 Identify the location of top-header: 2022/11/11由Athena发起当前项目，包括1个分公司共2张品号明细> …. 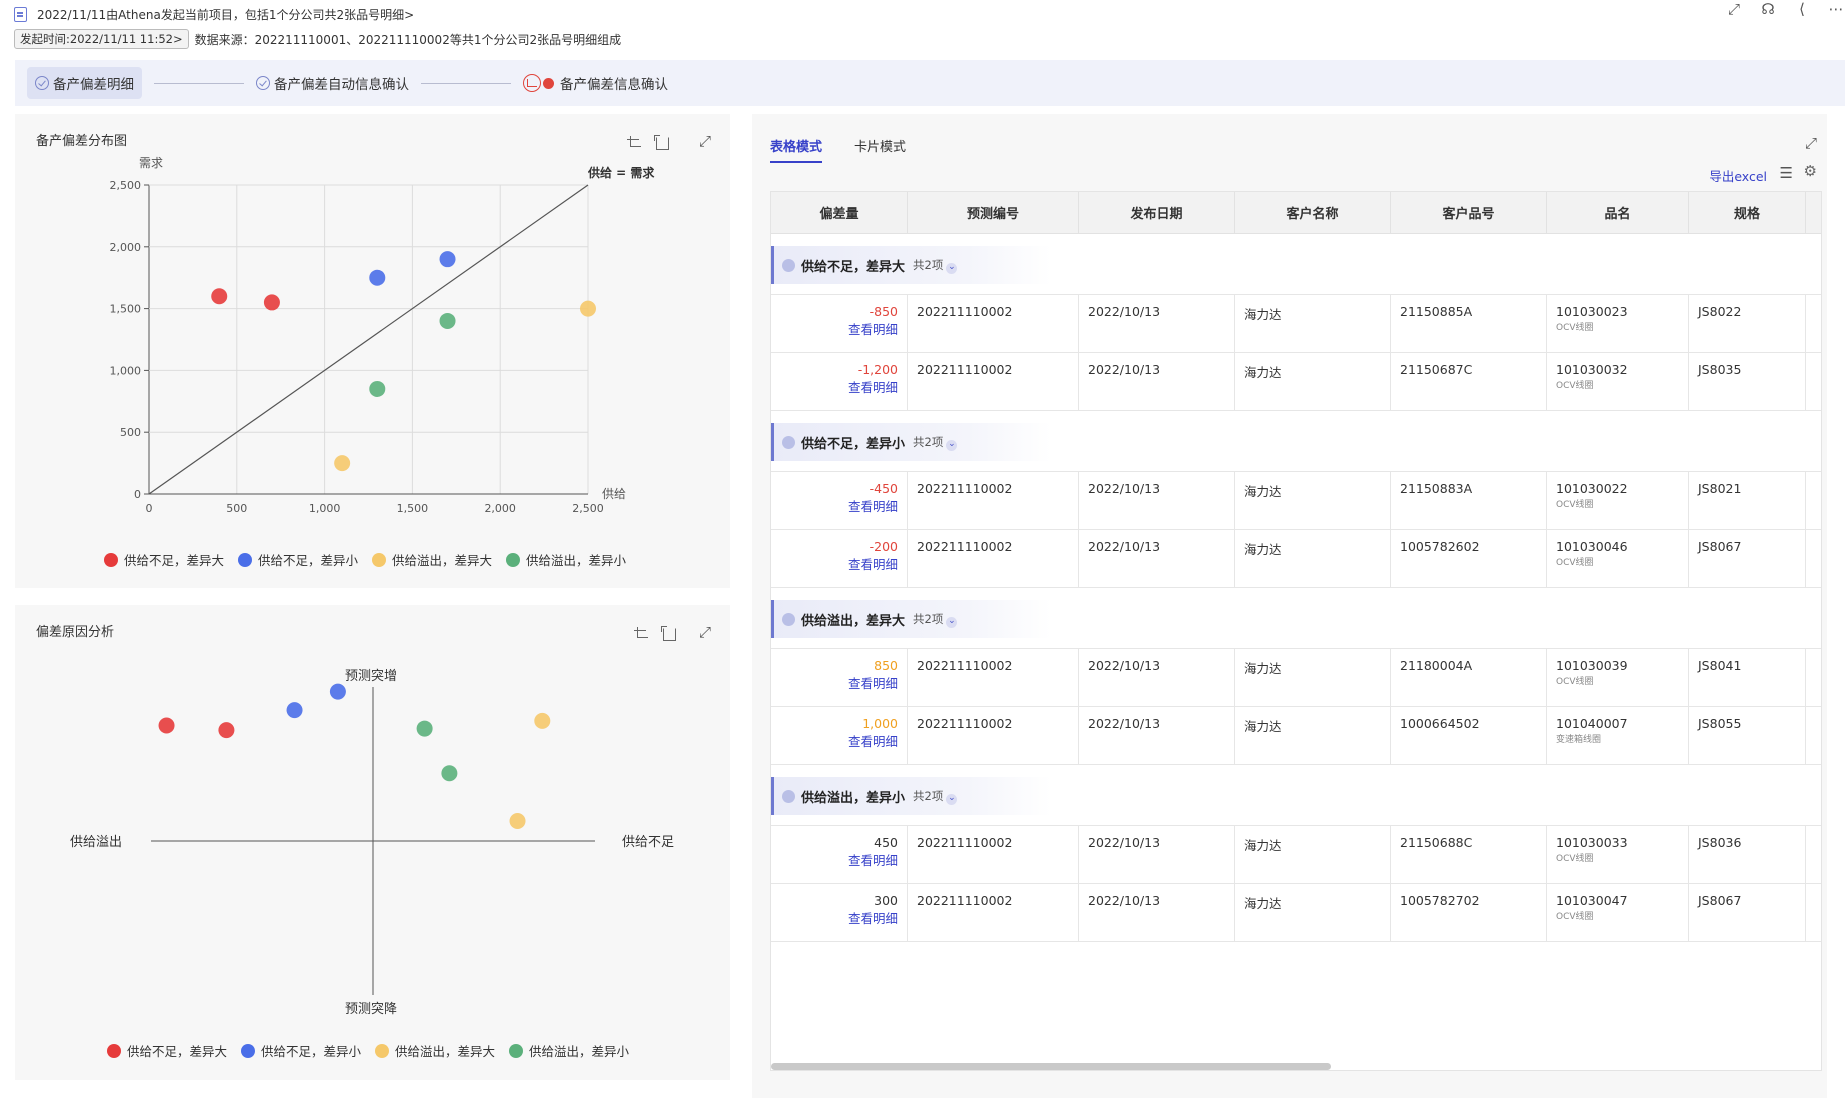
(922, 29).